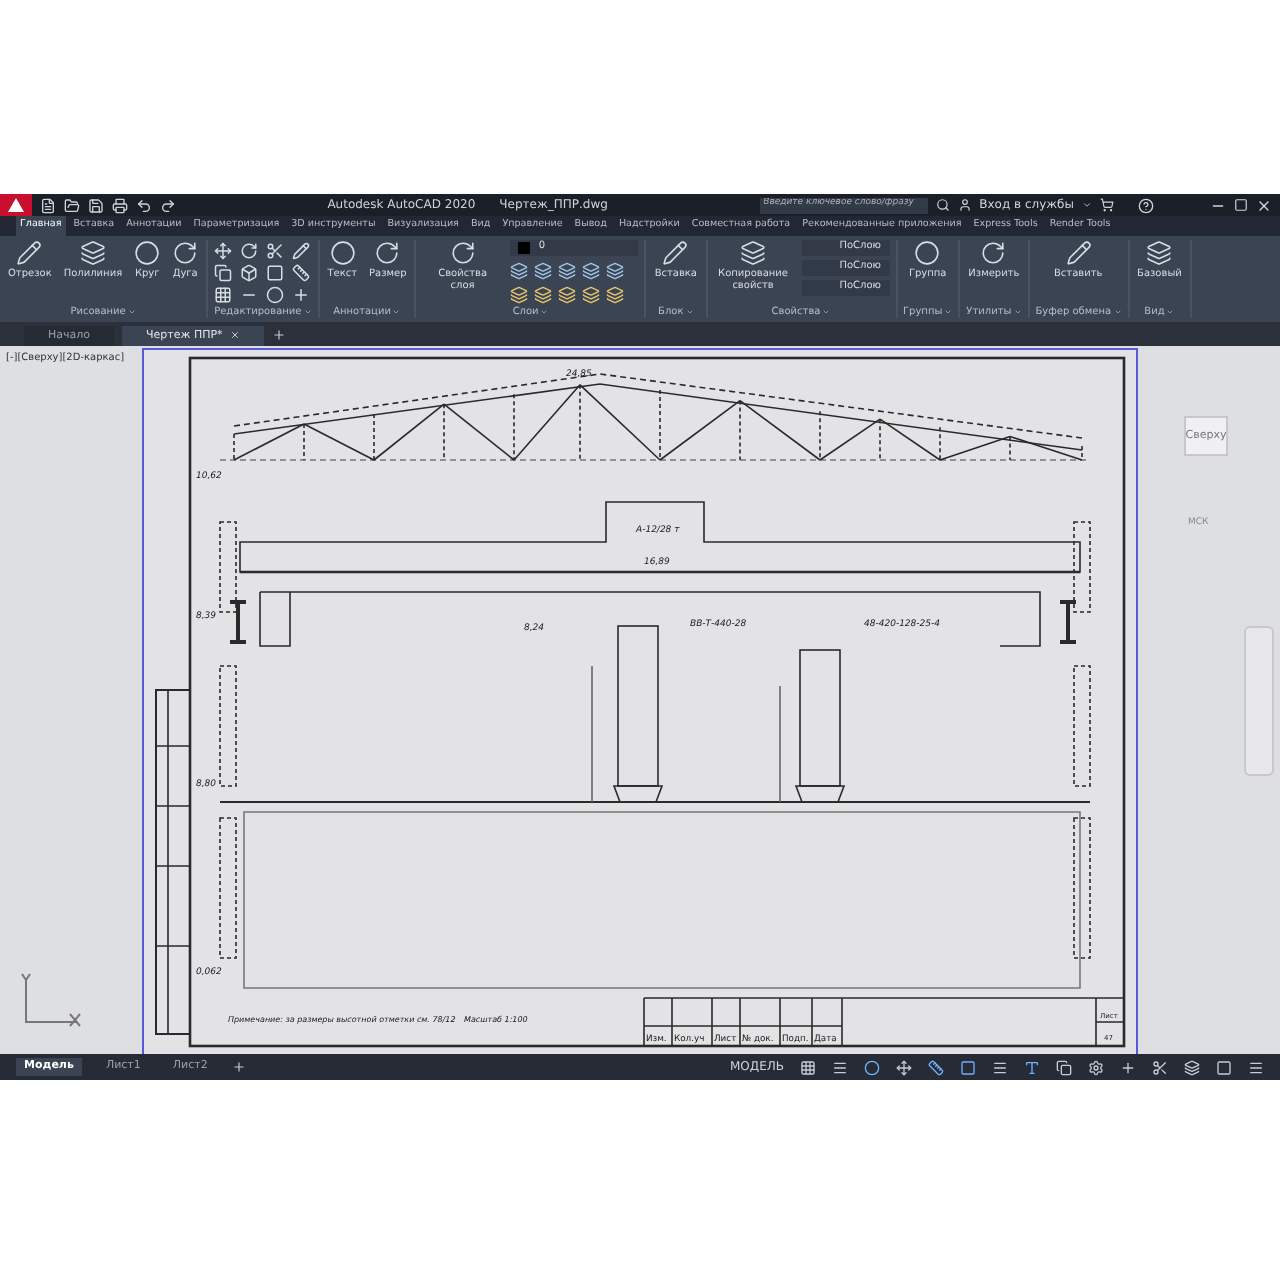 The height and width of the screenshot is (1280, 1280). Describe the element at coordinates (238, 1067) in the screenshot. I see `add-layout-icon` at that location.